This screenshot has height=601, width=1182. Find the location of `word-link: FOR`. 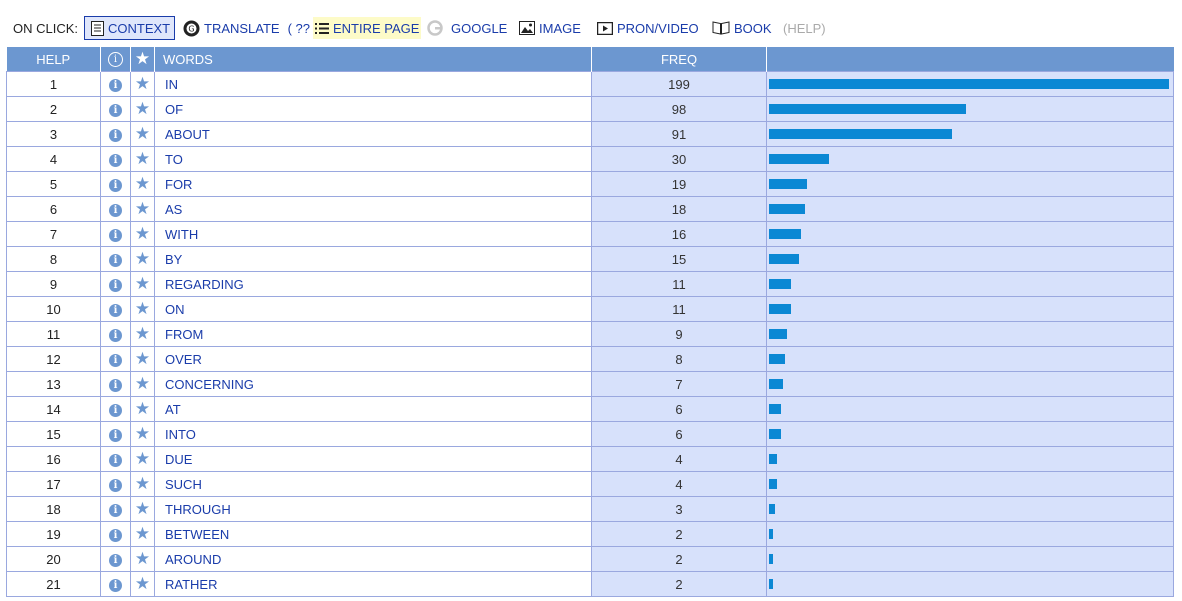

word-link: FOR is located at coordinates (373, 184).